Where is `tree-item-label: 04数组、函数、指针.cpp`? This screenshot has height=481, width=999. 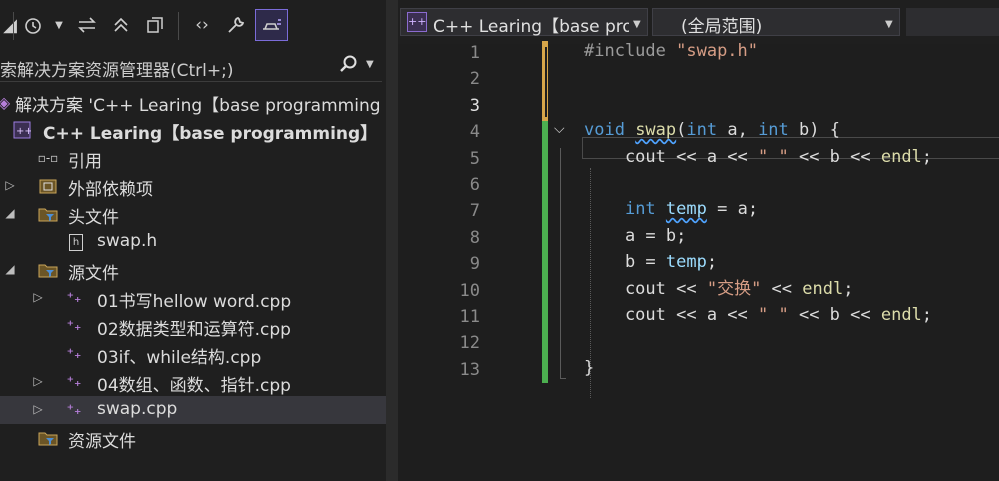 tree-item-label: 04数组、函数、指针.cpp is located at coordinates (194, 386).